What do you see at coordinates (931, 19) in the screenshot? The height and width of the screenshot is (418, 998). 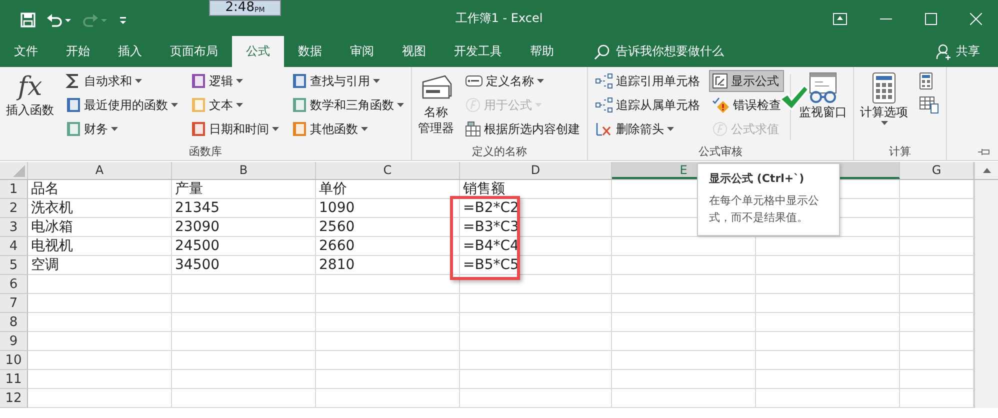 I see `maximize-icon` at bounding box center [931, 19].